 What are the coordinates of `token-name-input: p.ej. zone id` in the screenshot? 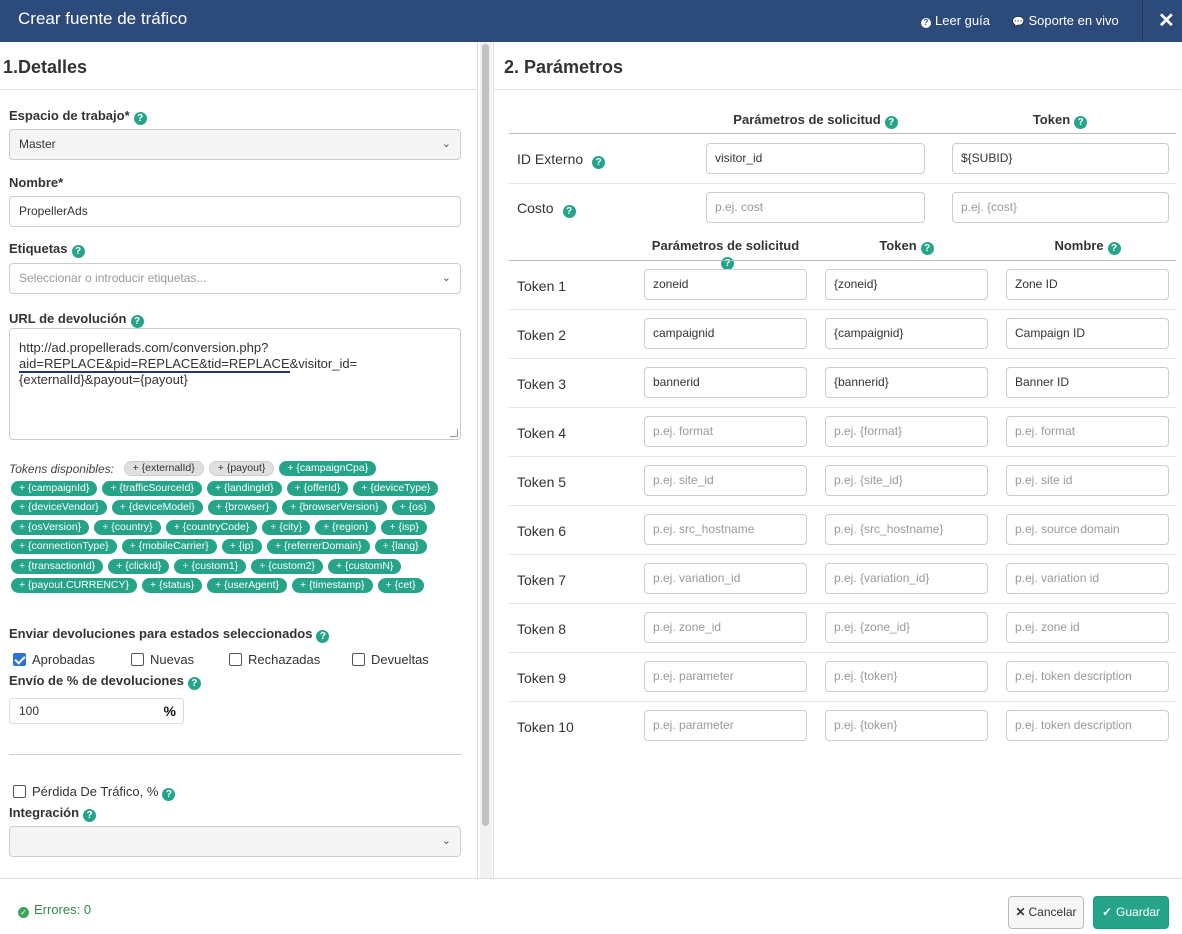 It's located at (1087, 627).